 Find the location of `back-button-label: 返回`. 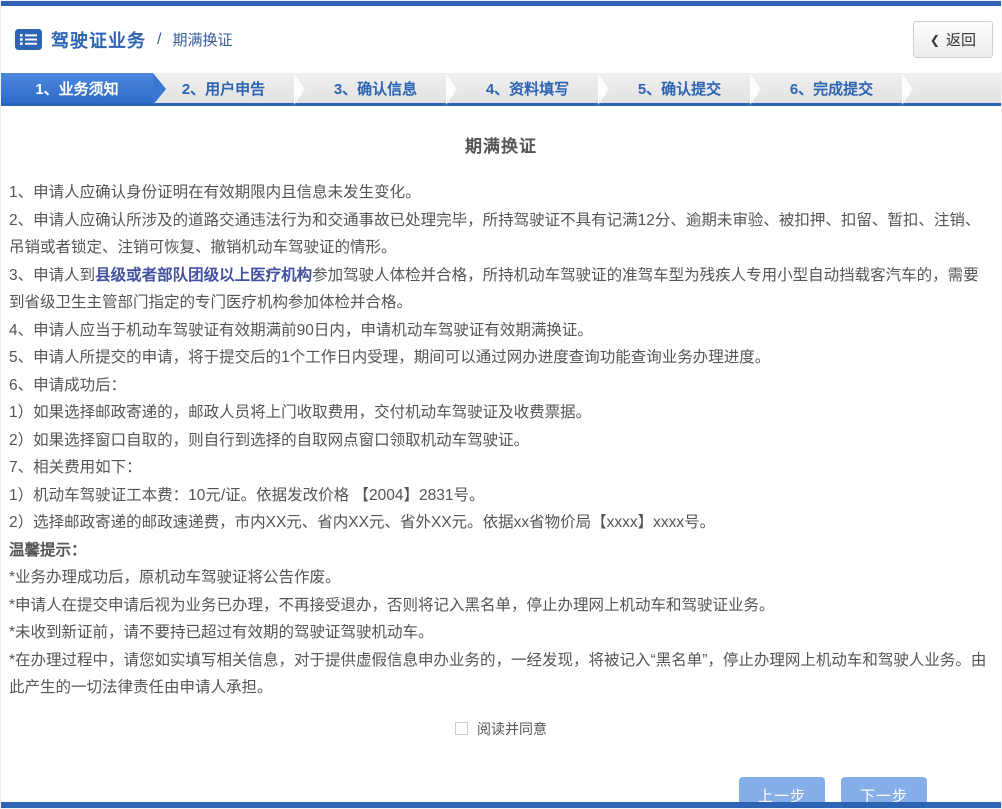

back-button-label: 返回 is located at coordinates (960, 40).